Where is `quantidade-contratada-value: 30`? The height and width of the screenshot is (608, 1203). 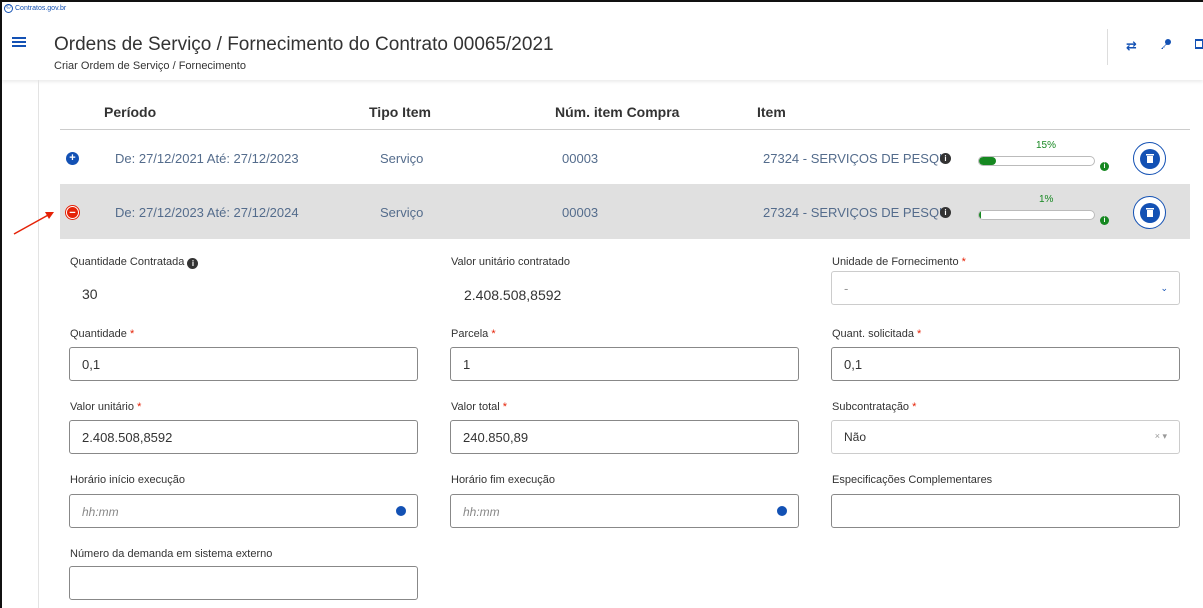 quantidade-contratada-value: 30 is located at coordinates (90, 294).